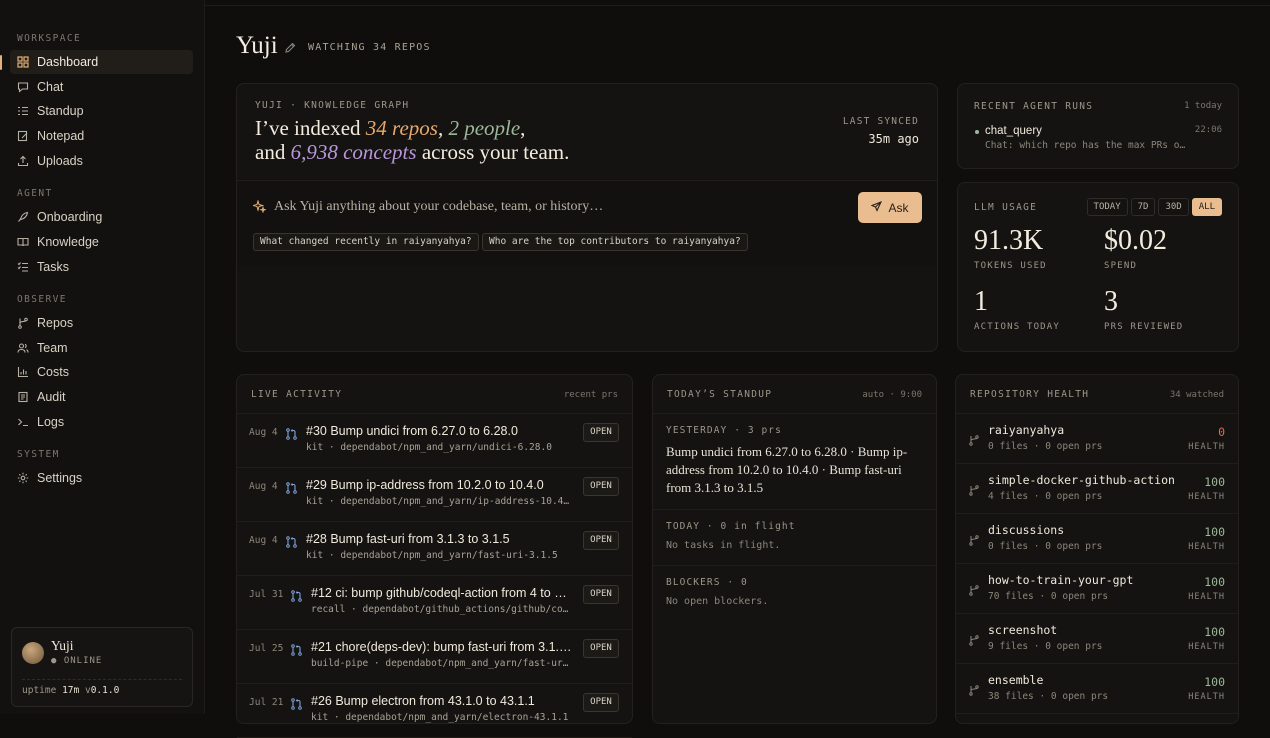  Describe the element at coordinates (257, 45) in the screenshot. I see `page-title: Yuji` at that location.